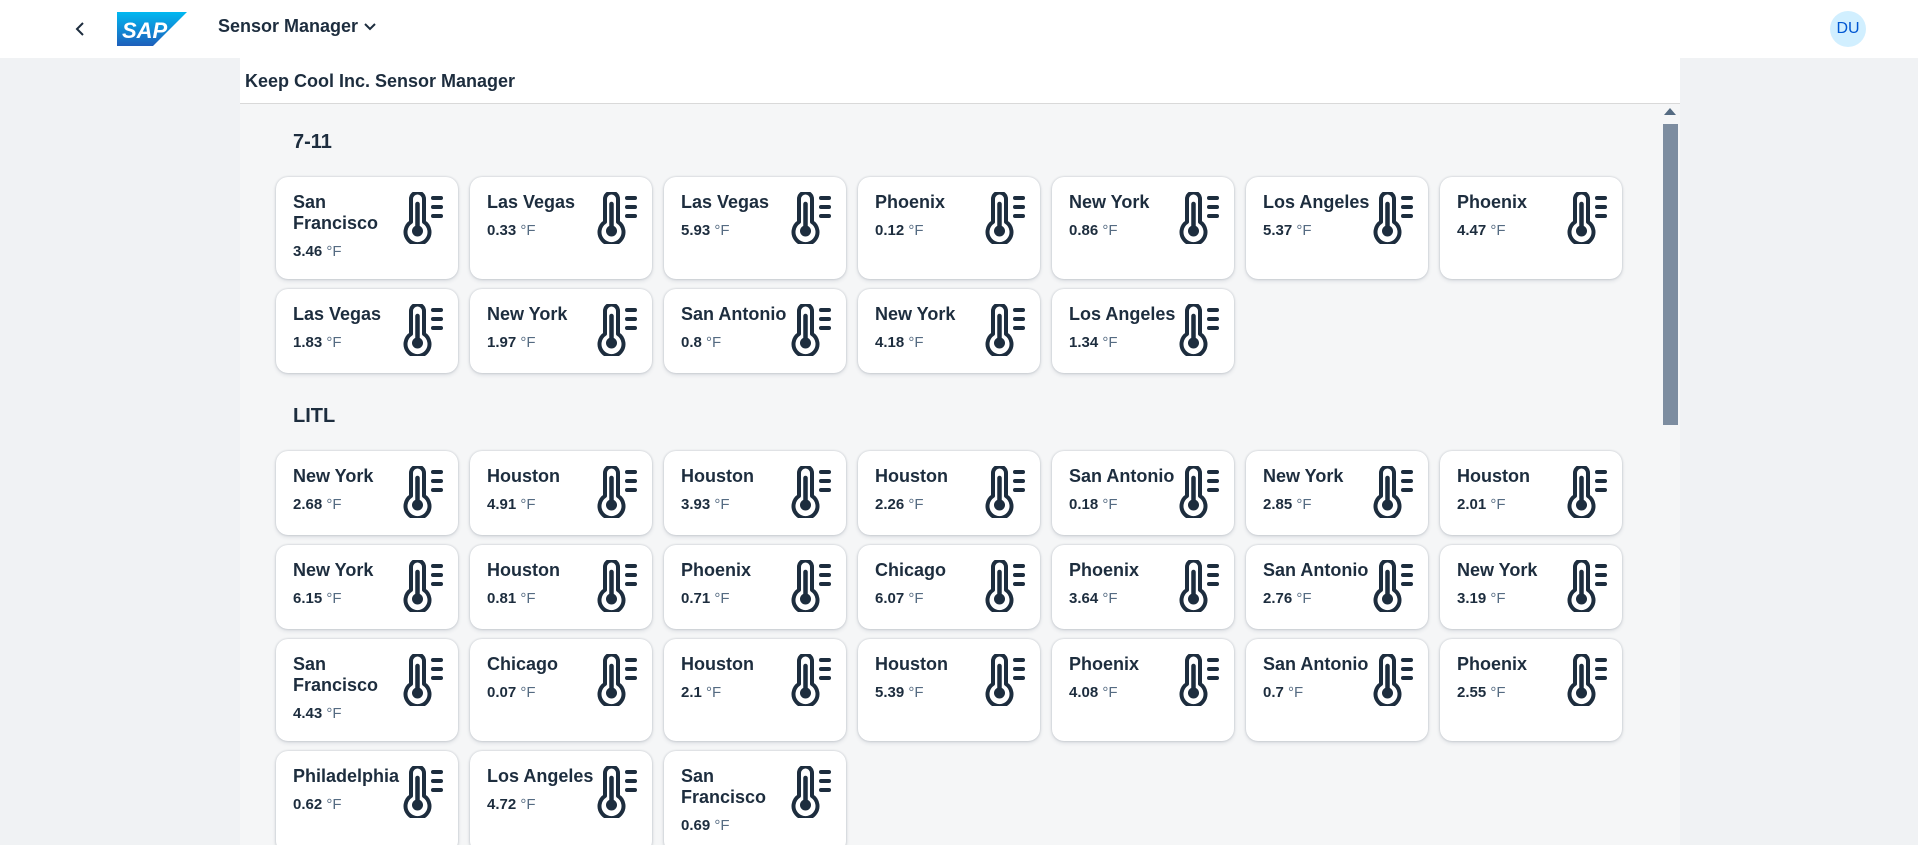 This screenshot has height=845, width=1918. I want to click on sensor-tile: Las Vegas 5.93 °F, so click(755, 228).